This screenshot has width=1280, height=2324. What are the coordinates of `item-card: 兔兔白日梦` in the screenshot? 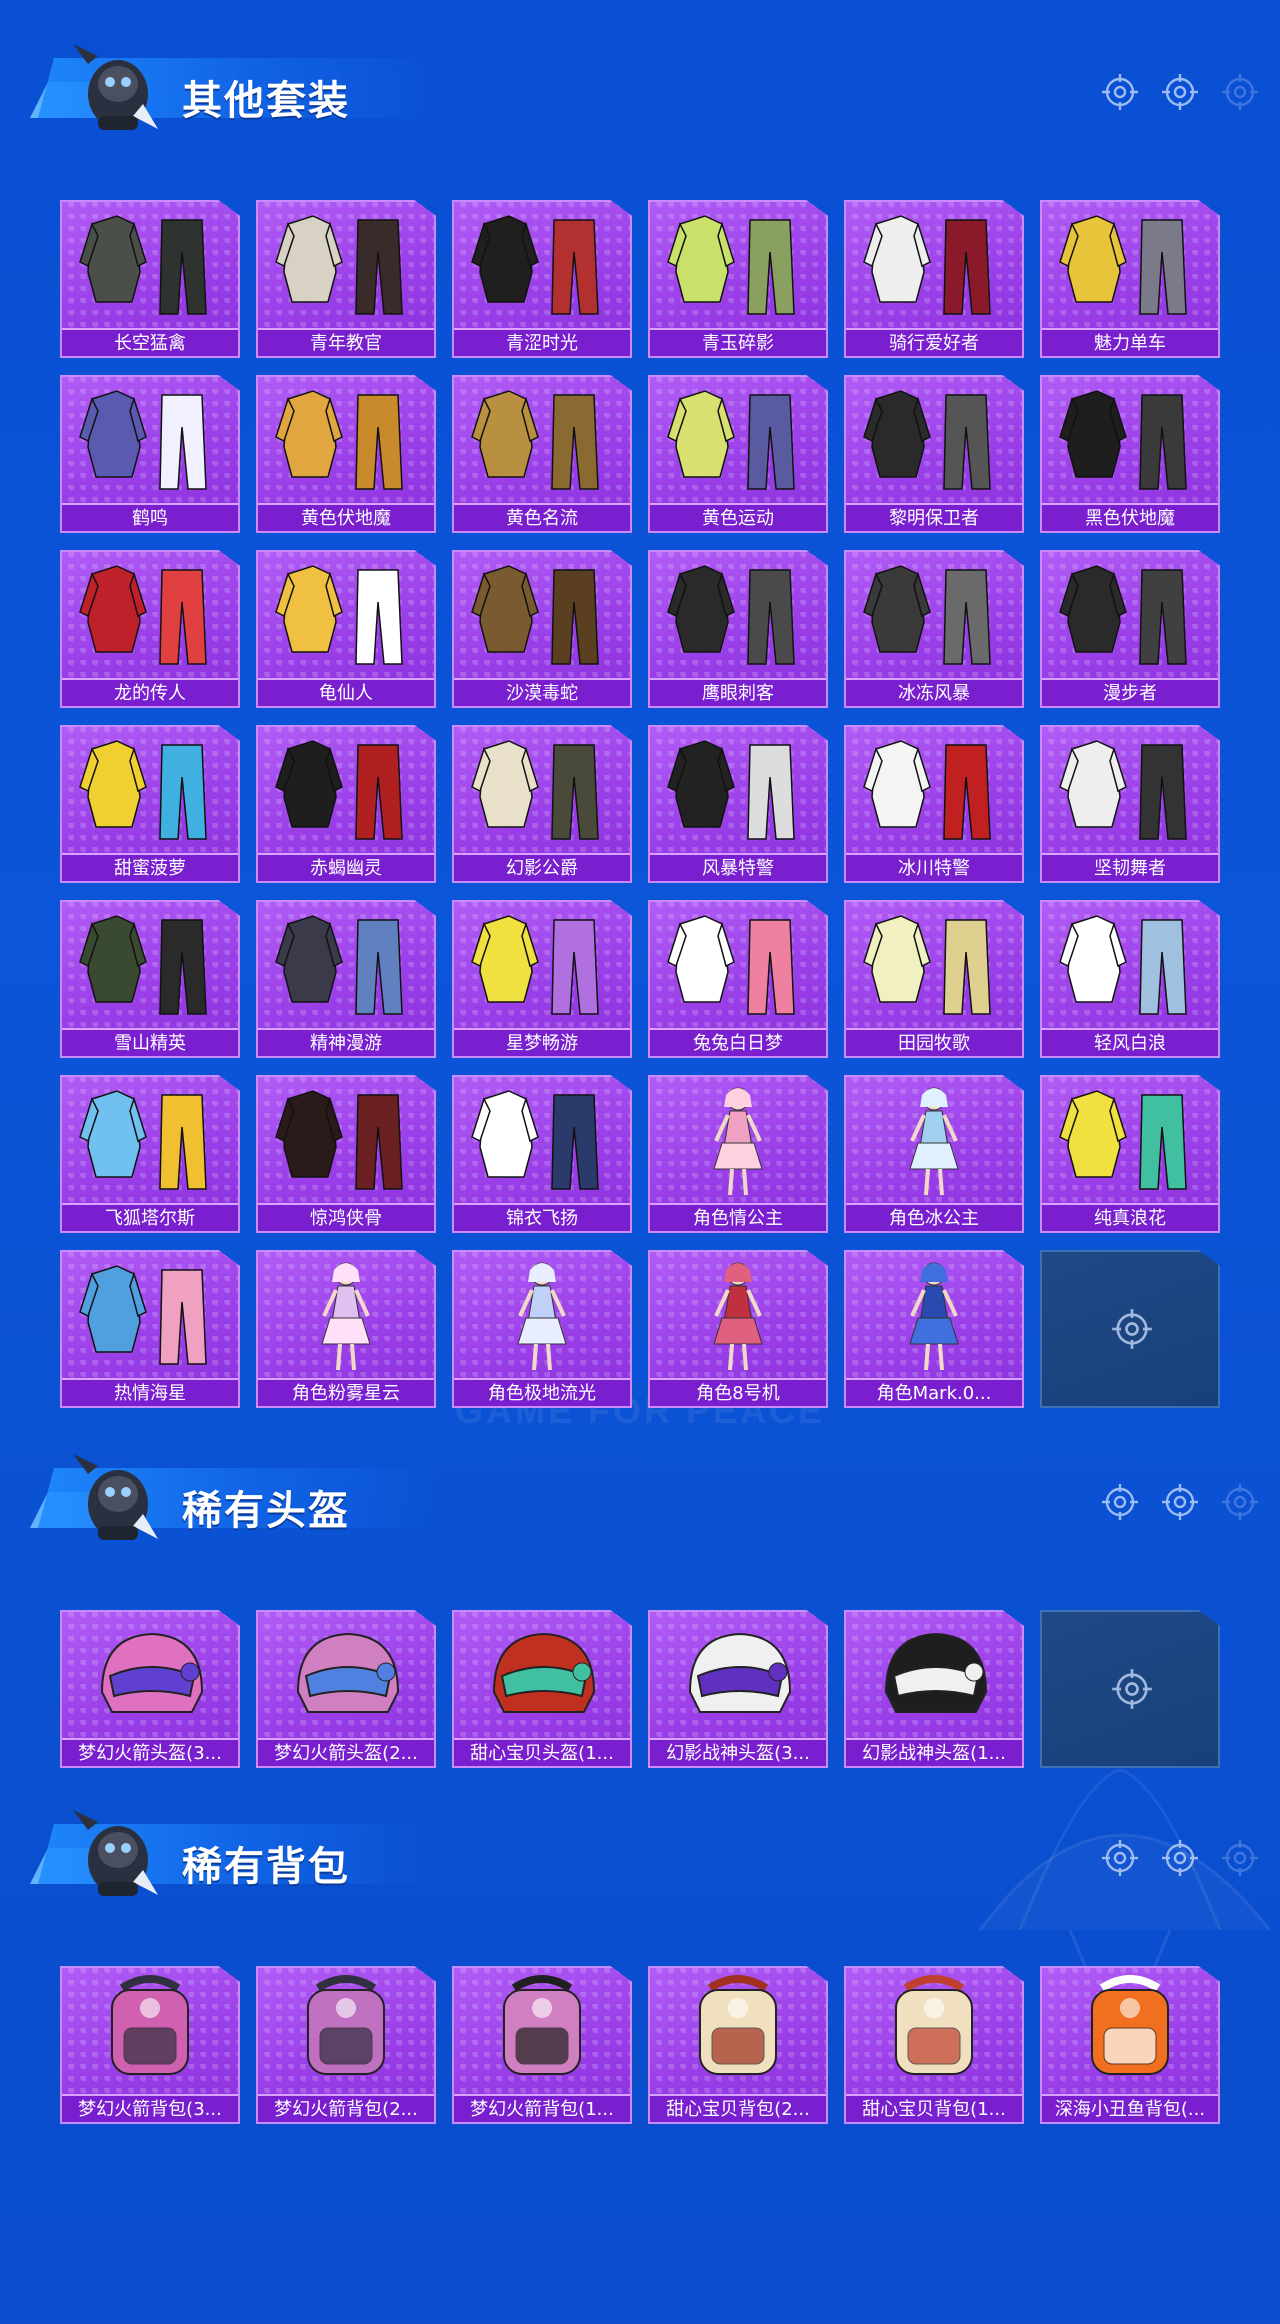 It's located at (738, 979).